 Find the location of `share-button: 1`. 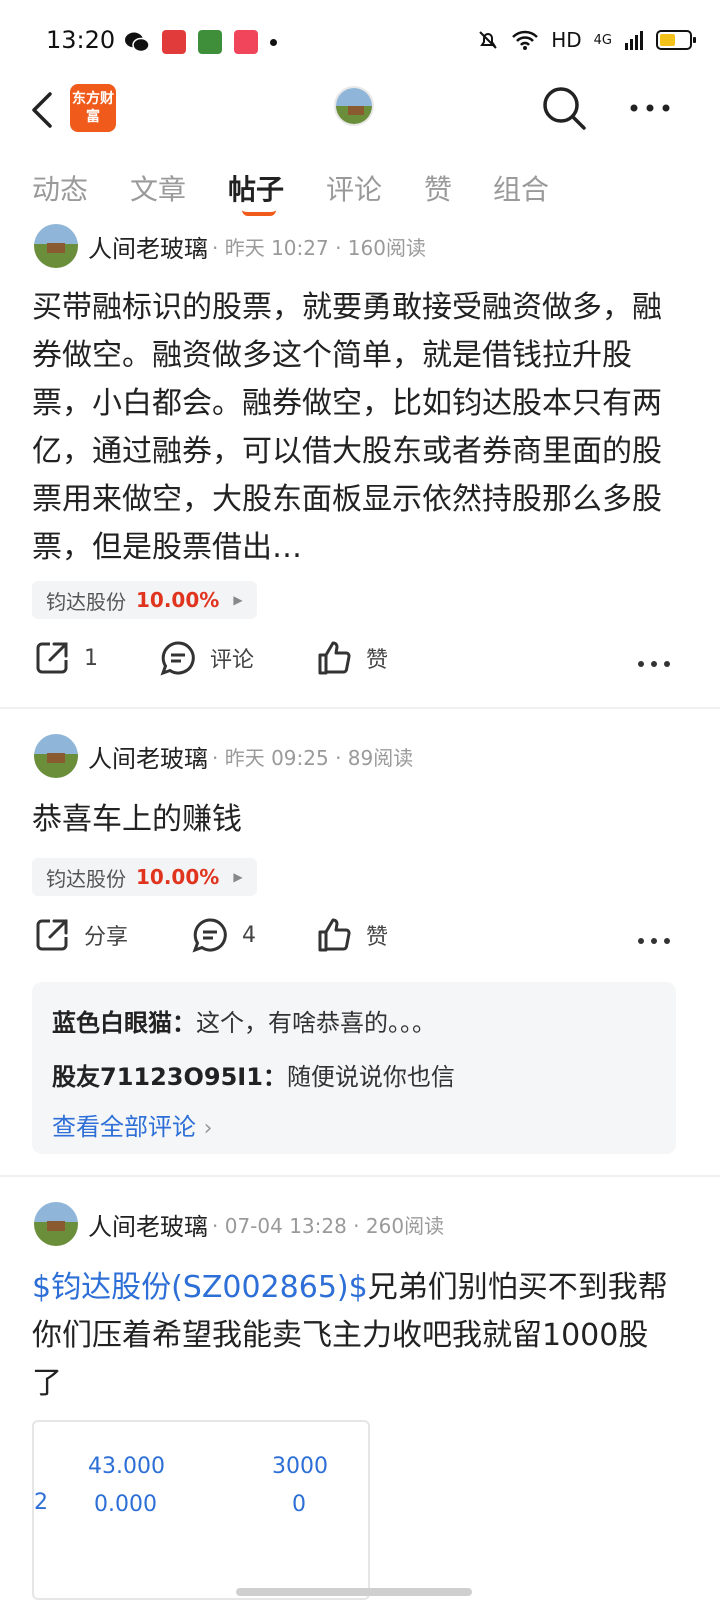

share-button: 1 is located at coordinates (66, 658).